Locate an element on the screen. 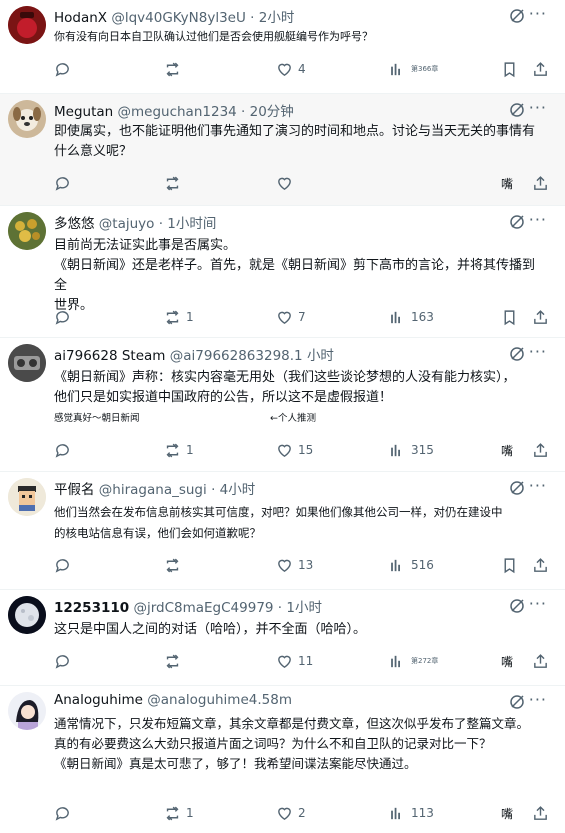  repost-count: 1 is located at coordinates (190, 813).